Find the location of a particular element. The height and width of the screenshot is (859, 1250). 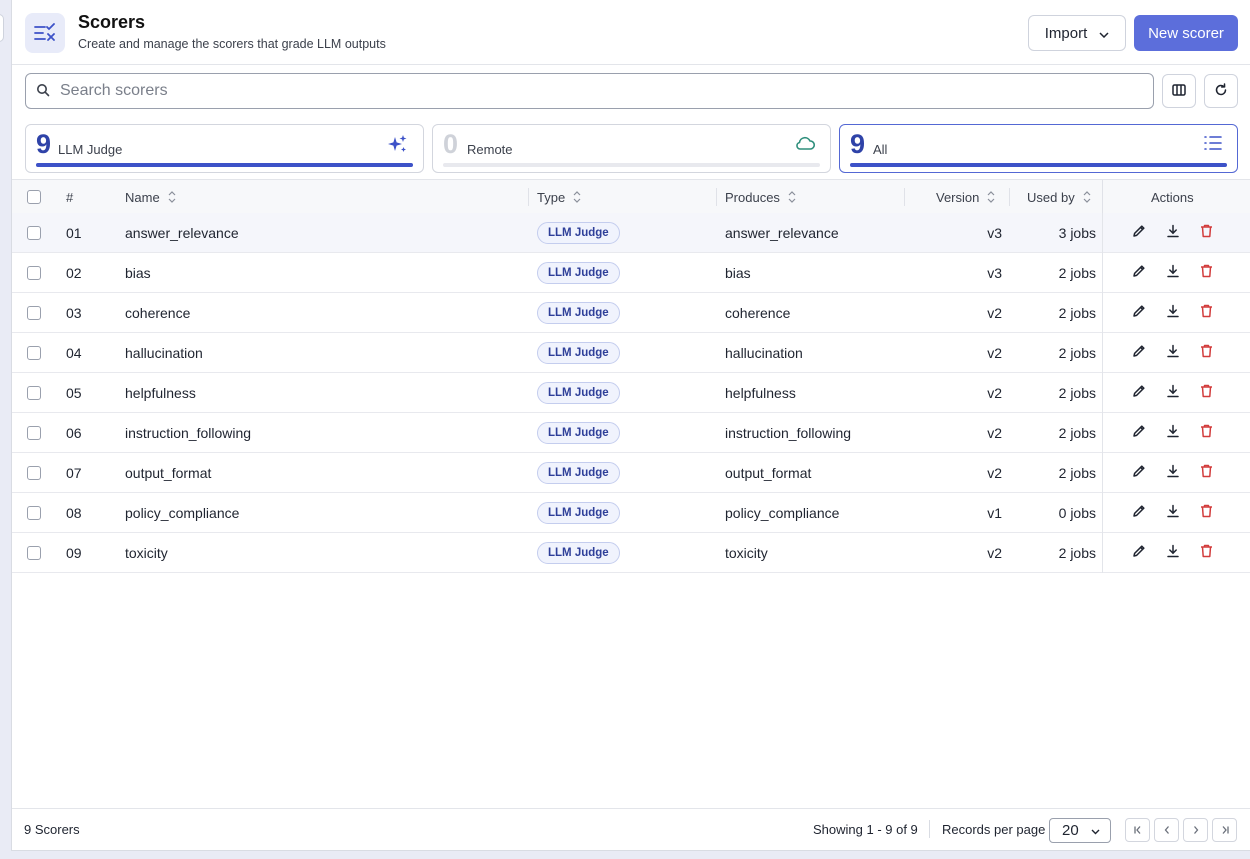

row-select-cell is located at coordinates (34, 472).